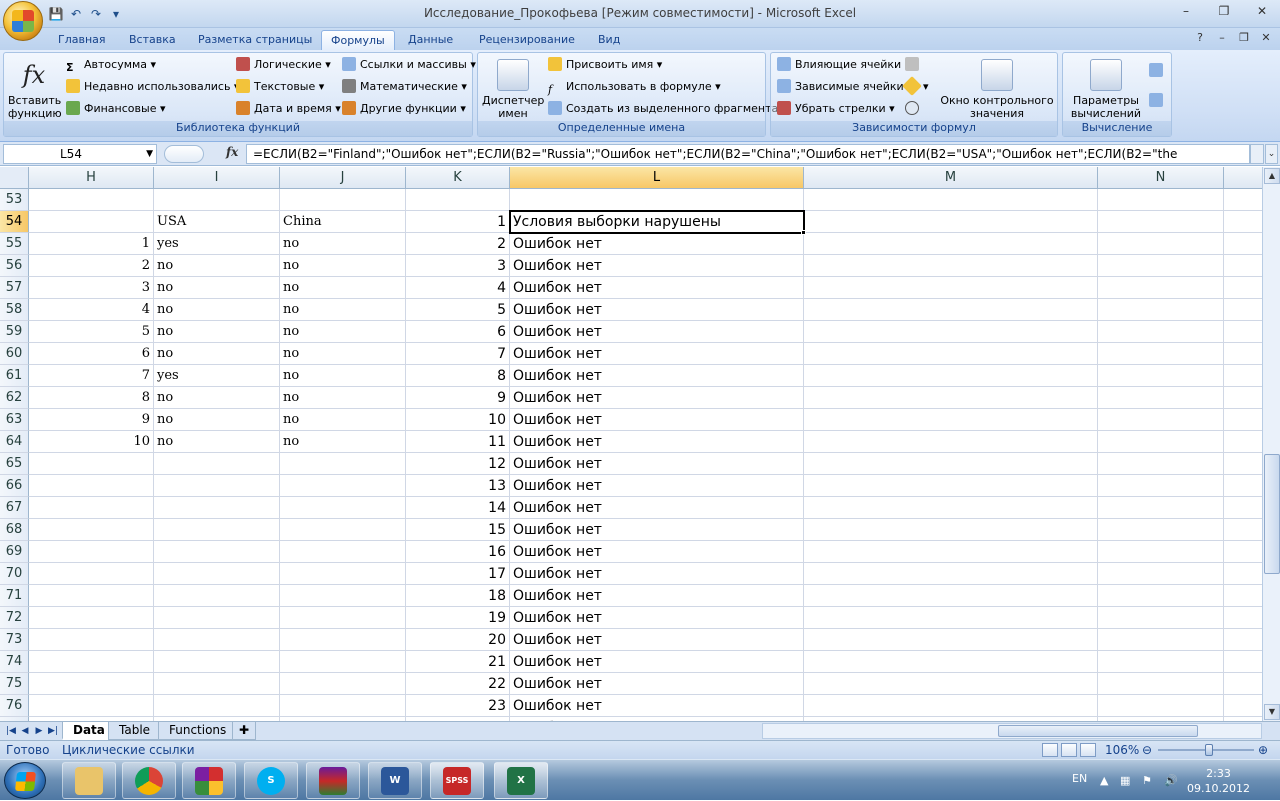 The image size is (1280, 801). What do you see at coordinates (914, 65) in the screenshot?
I see `show-formulas-button` at bounding box center [914, 65].